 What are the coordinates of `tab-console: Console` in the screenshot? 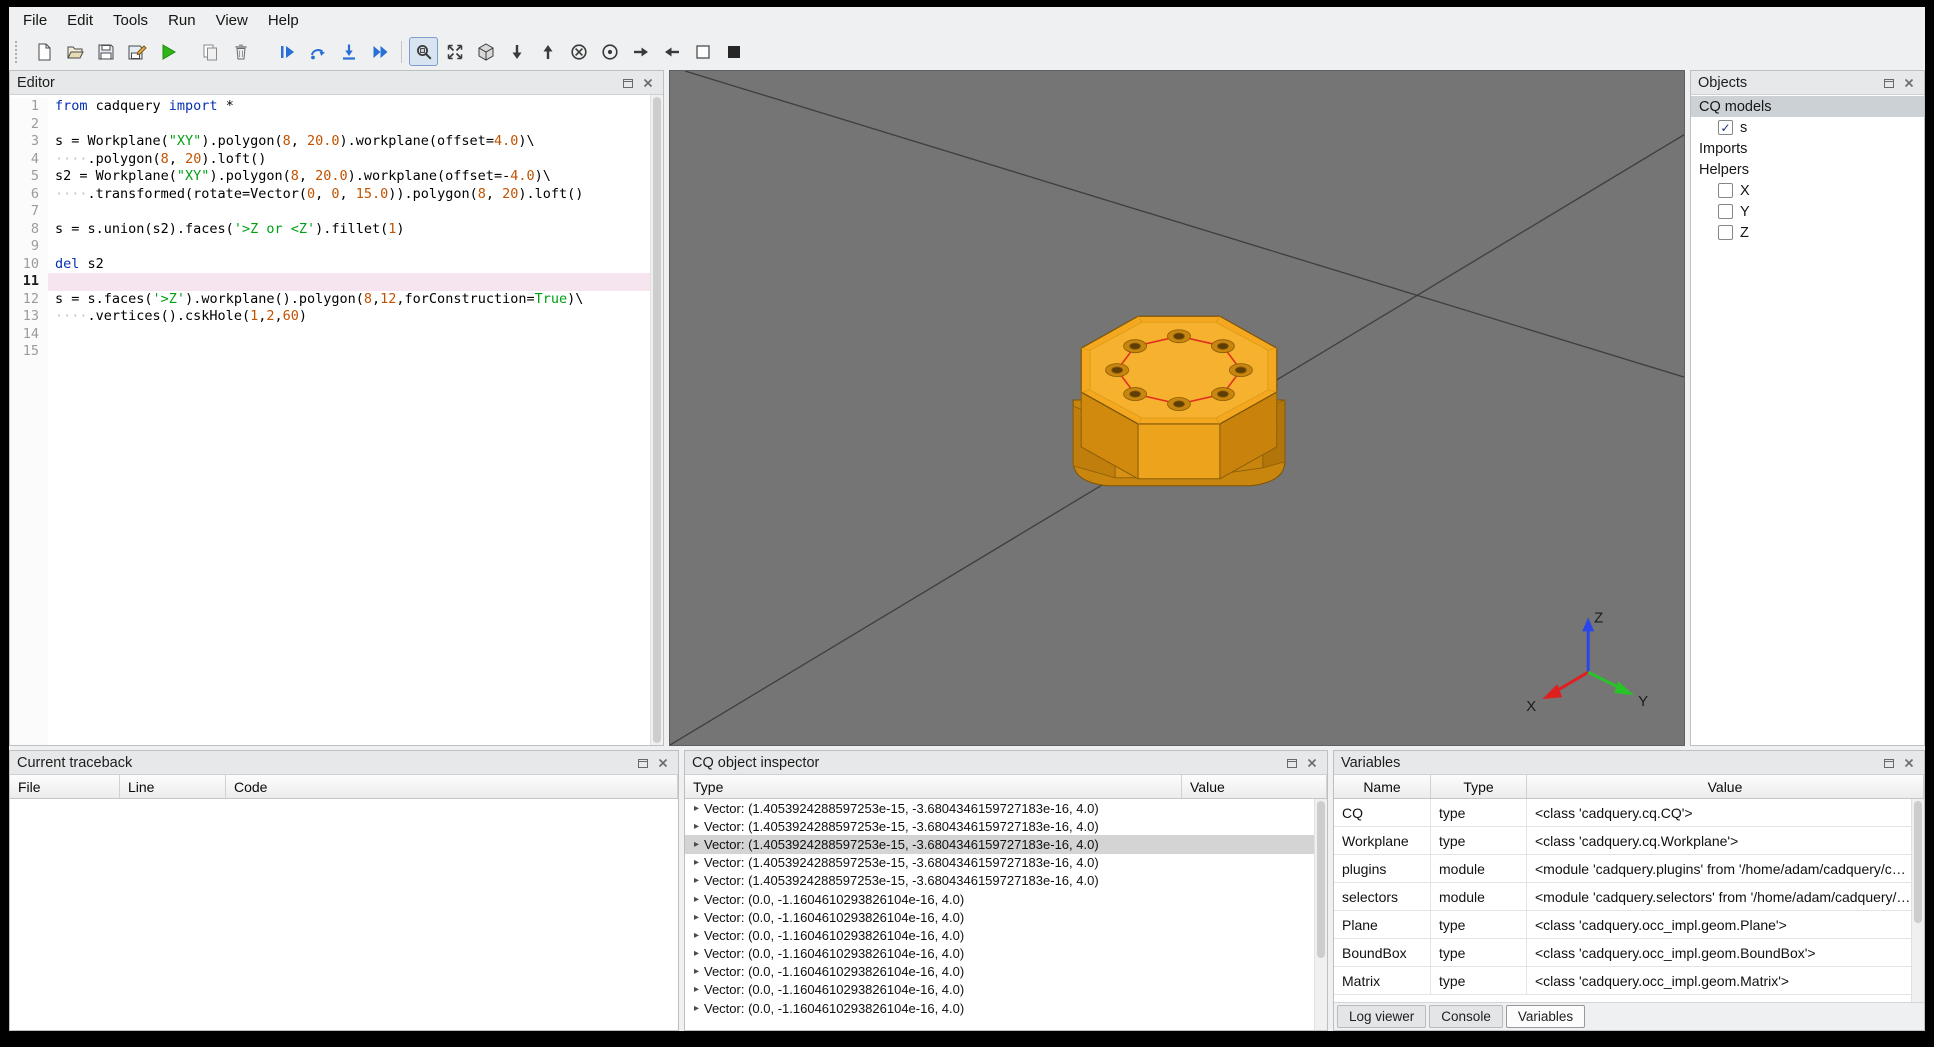 It's located at (1466, 1016).